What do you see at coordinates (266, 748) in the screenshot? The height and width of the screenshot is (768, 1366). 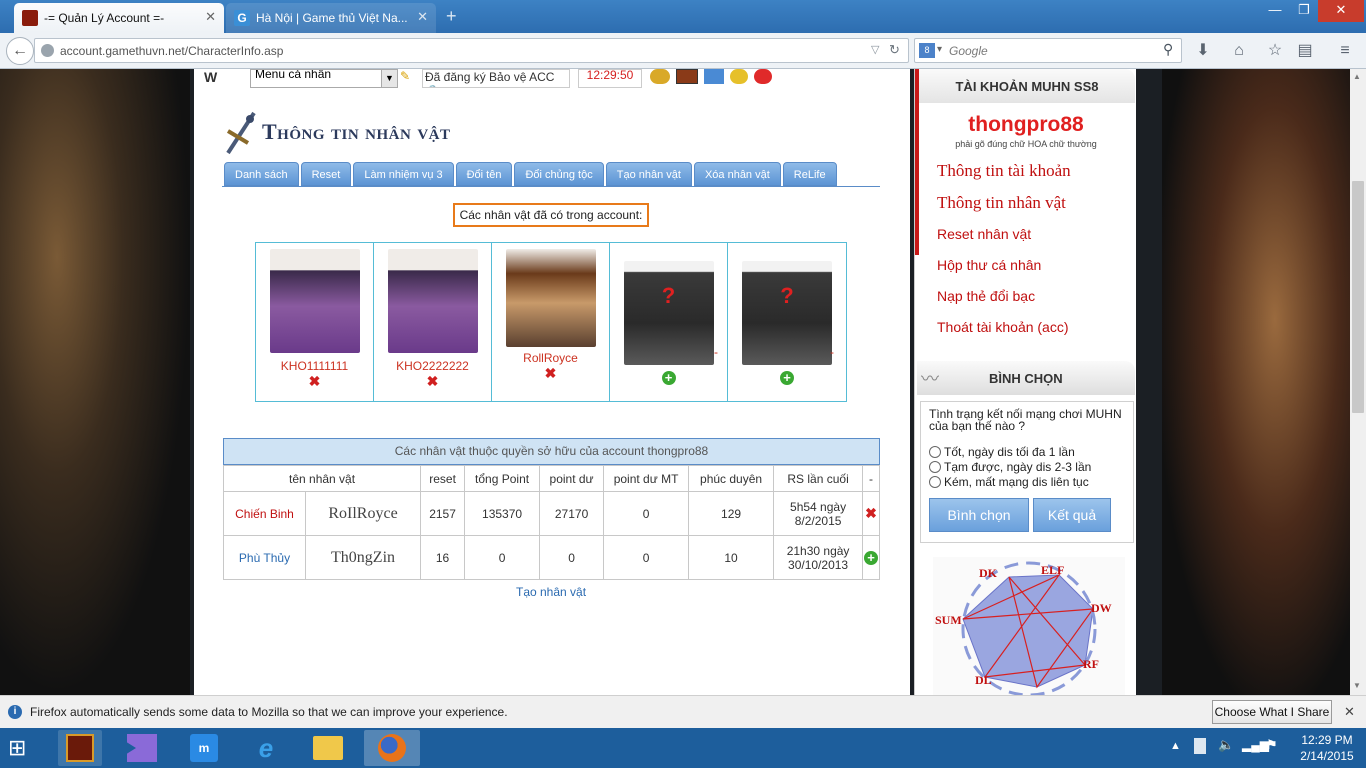 I see `internet-explorer-icon: e` at bounding box center [266, 748].